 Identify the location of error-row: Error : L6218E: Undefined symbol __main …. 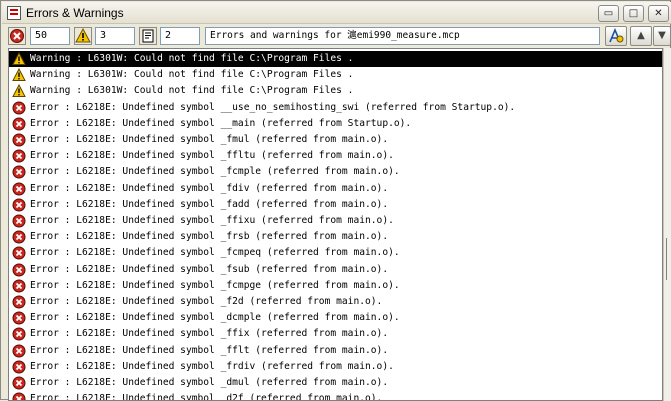
(335, 124).